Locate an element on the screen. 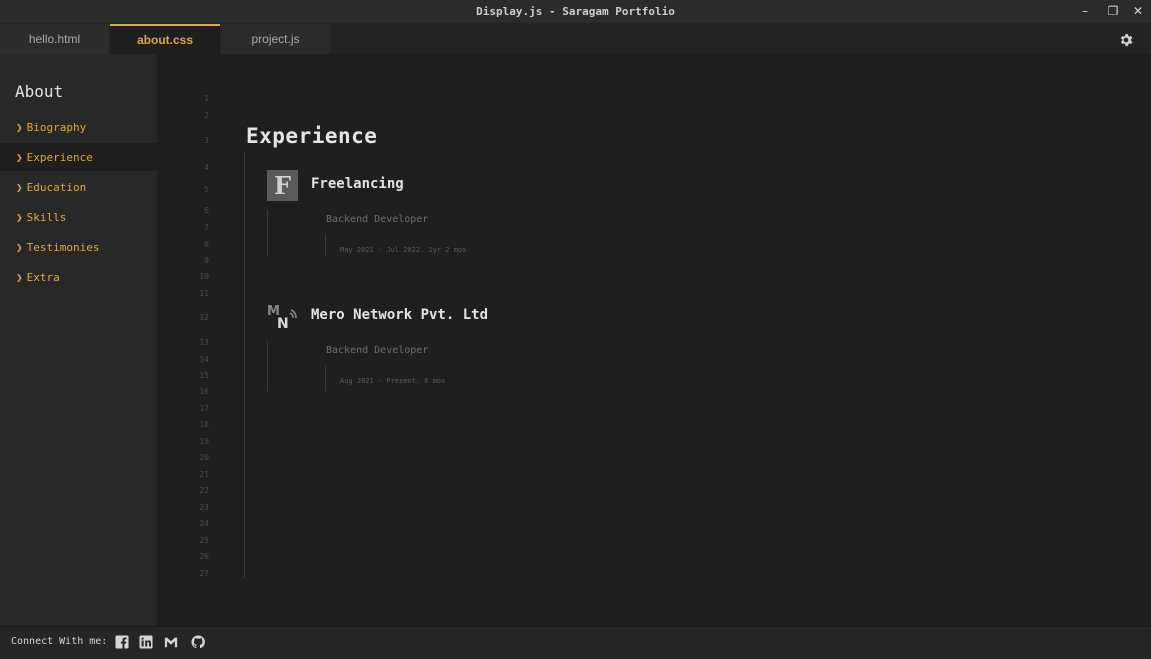 The width and height of the screenshot is (1151, 659). sidebar-heading: About is located at coordinates (39, 91).